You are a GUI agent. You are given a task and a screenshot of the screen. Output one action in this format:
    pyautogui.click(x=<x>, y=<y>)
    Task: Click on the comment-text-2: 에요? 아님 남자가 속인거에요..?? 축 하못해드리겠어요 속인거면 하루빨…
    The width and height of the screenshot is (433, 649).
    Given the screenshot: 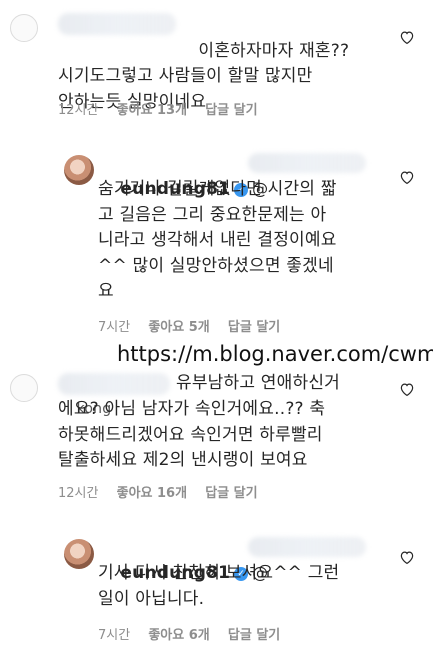 What is the action you would take?
    pyautogui.click(x=192, y=434)
    